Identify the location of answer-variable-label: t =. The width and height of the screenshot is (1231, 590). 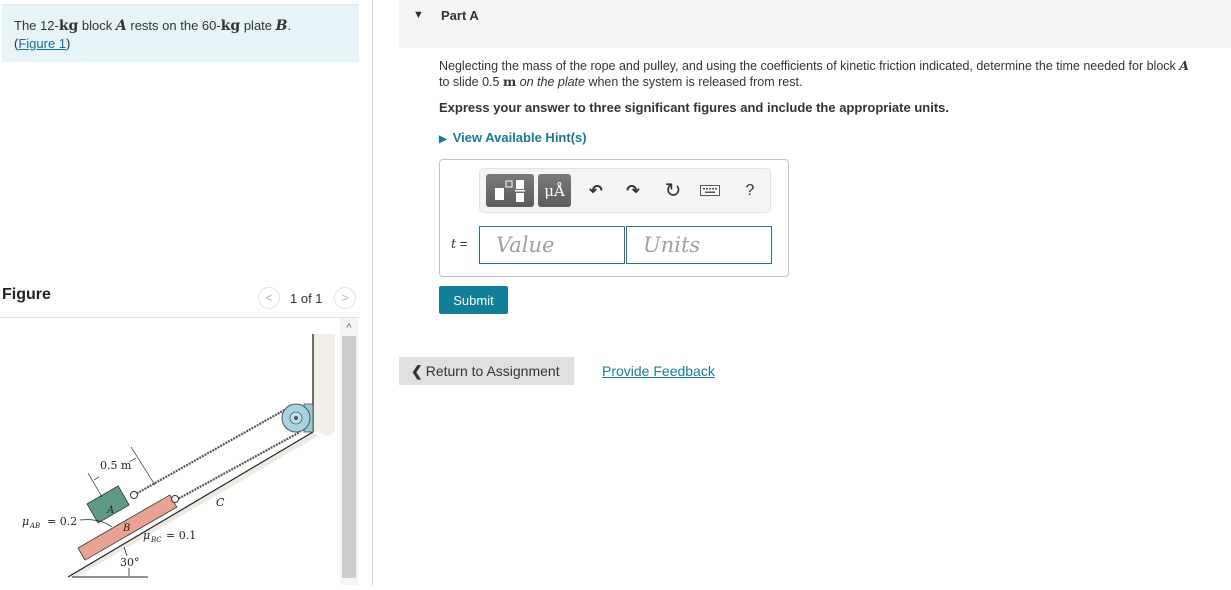
(459, 244).